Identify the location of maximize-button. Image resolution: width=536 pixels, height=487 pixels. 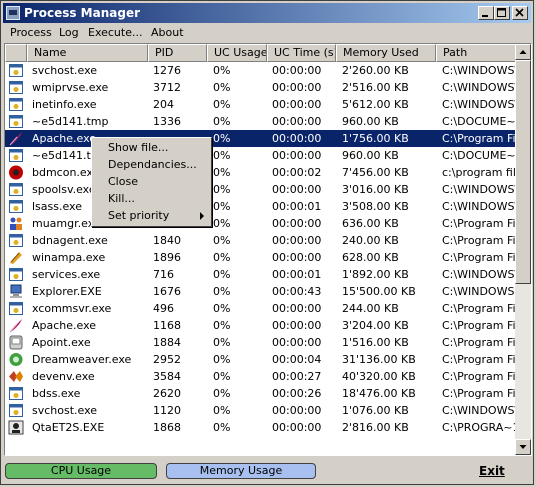
(502, 13).